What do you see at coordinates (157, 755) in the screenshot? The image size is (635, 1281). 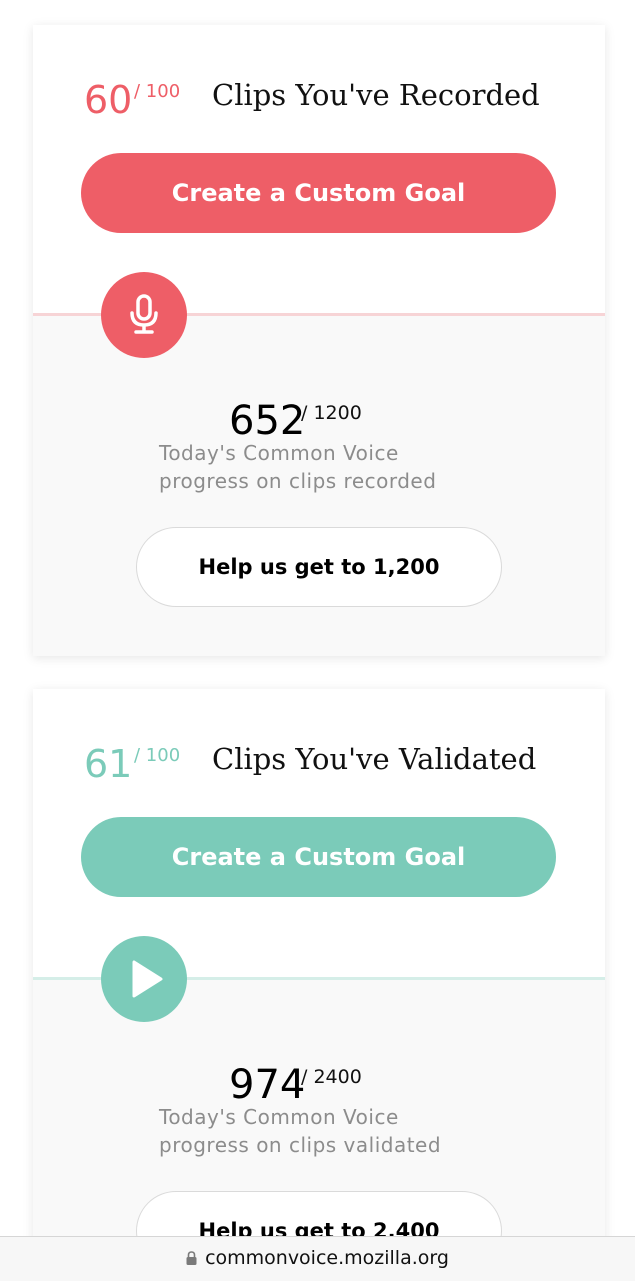 I see `validated-goal-total: / 100` at bounding box center [157, 755].